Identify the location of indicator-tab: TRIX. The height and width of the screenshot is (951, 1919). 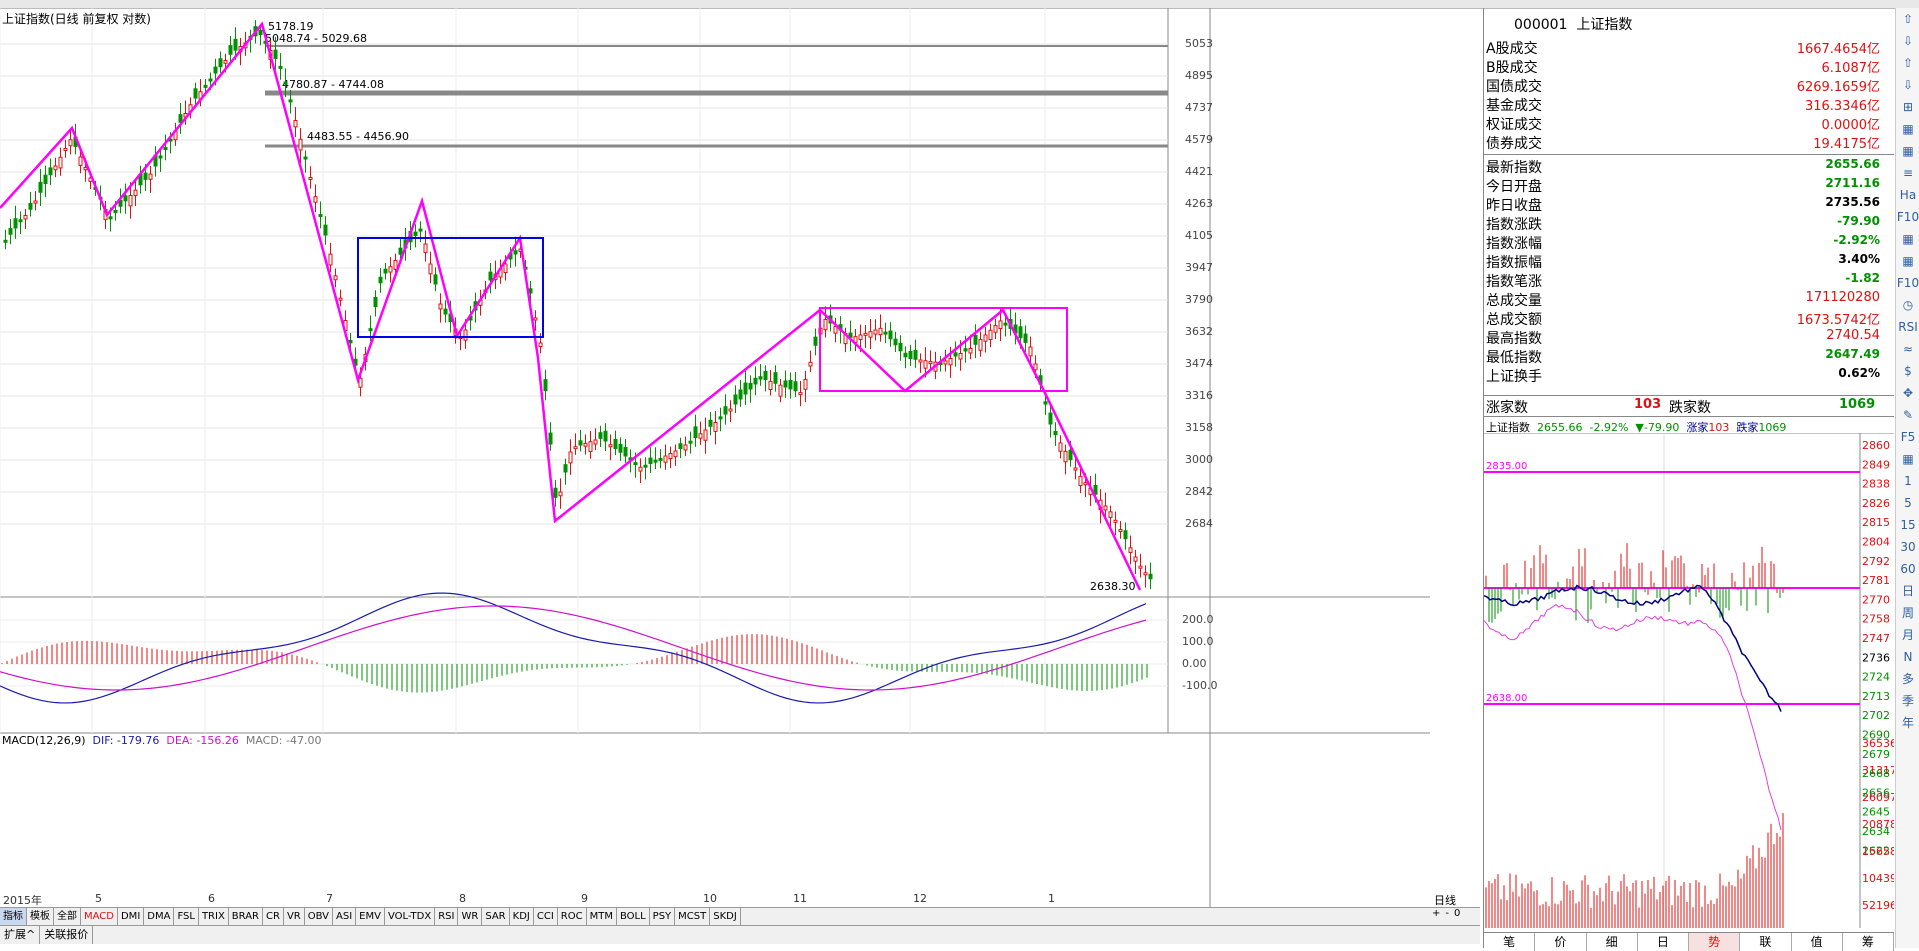
(214, 916).